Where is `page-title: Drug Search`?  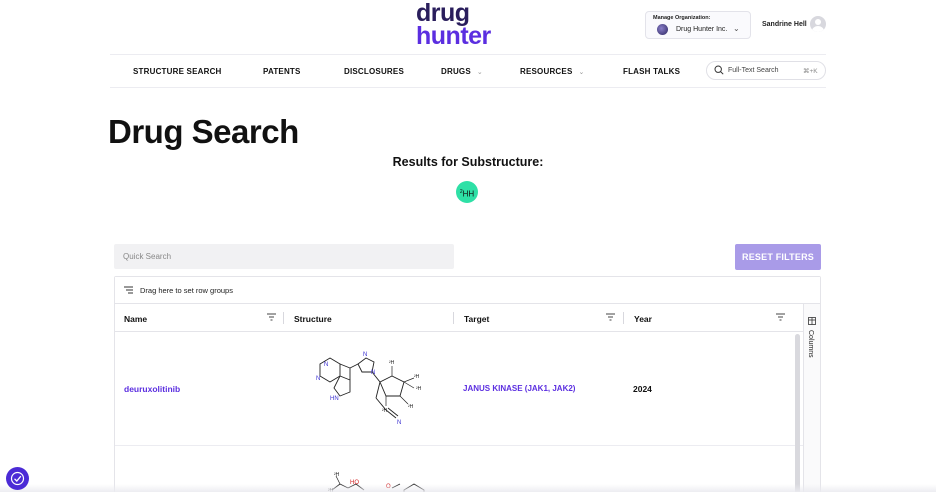
page-title: Drug Search is located at coordinates (203, 131).